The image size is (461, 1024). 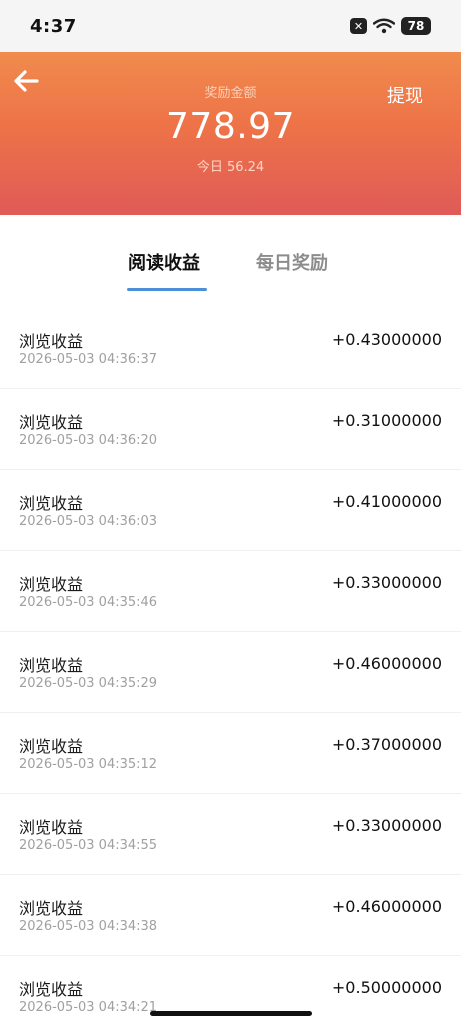 What do you see at coordinates (386, 987) in the screenshot?
I see `record-amount: +0.50000000` at bounding box center [386, 987].